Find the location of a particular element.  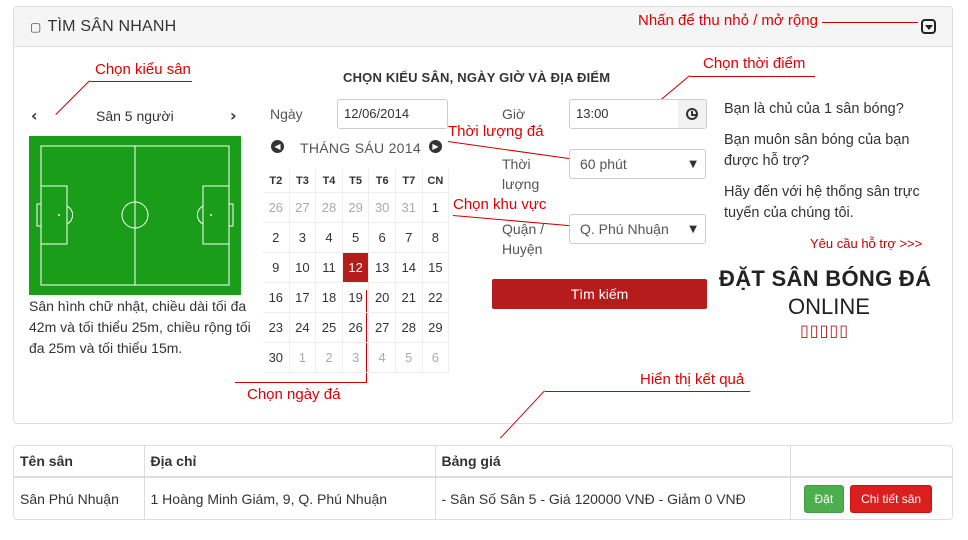

annotation-field-type: Chọn kiểu sân is located at coordinates (143, 69).